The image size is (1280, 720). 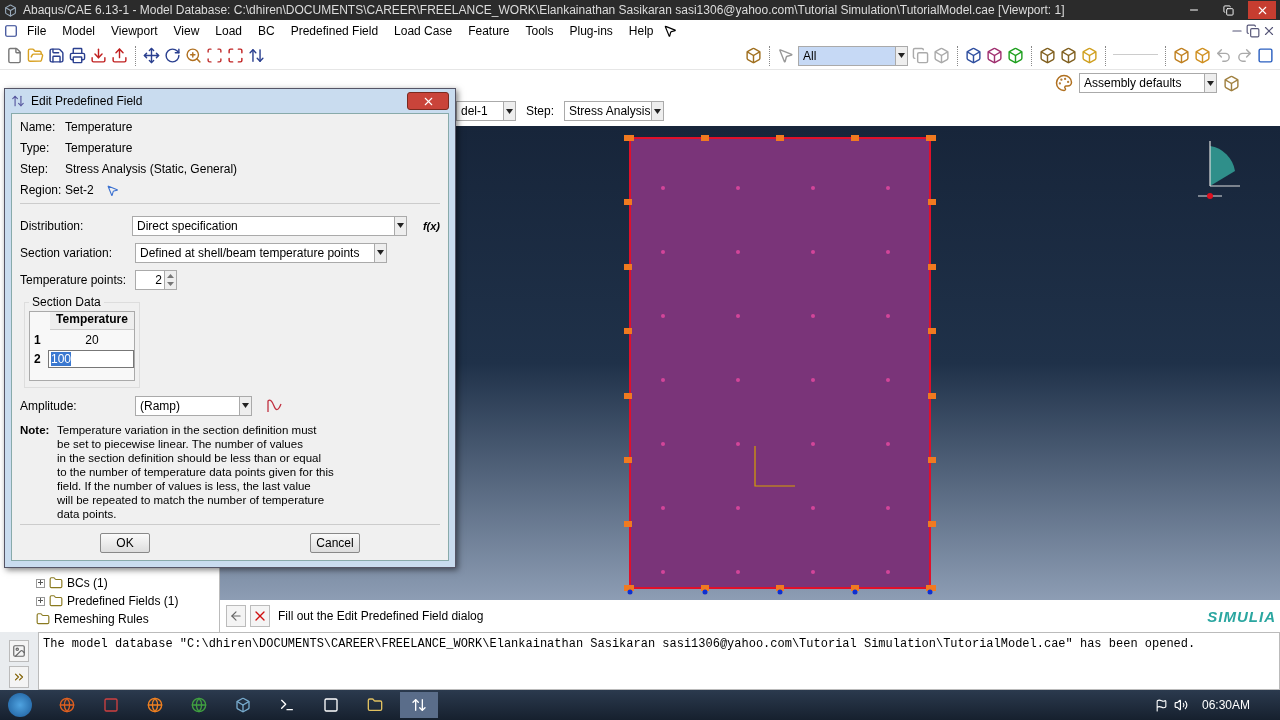 I want to click on model-combo: del-1, so click(x=486, y=111).